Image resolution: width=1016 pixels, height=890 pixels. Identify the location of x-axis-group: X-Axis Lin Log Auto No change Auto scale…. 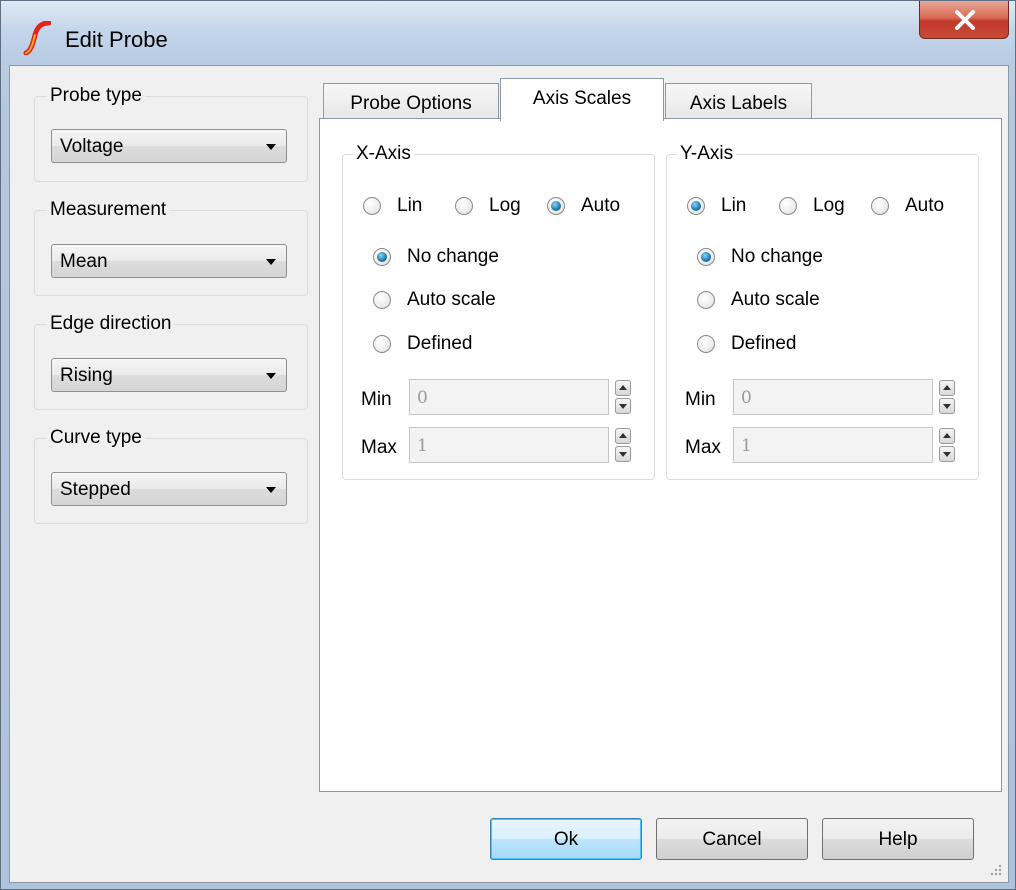
(498, 311).